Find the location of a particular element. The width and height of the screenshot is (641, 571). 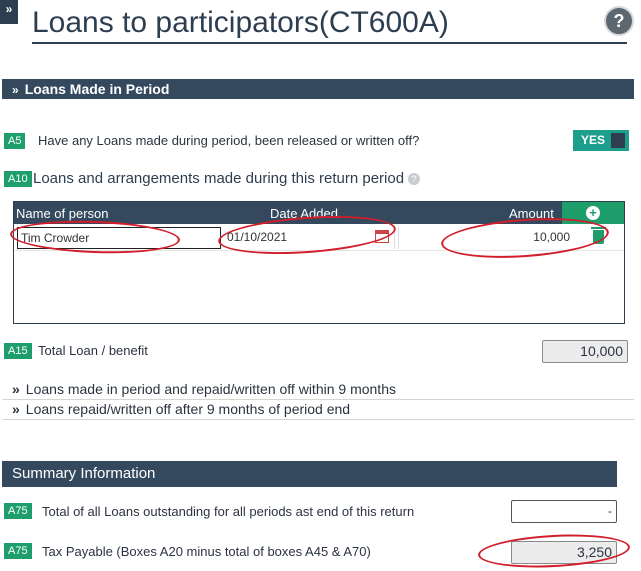

calendar-icon is located at coordinates (382, 236).